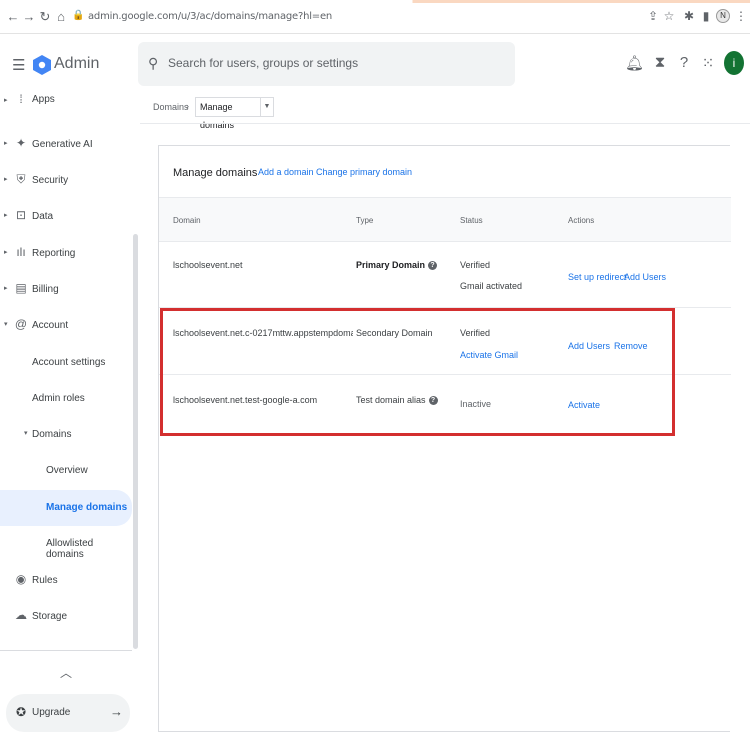 The image size is (750, 750). I want to click on sidebar-item-billing: ▸ ▤ Billing, so click(66, 289).